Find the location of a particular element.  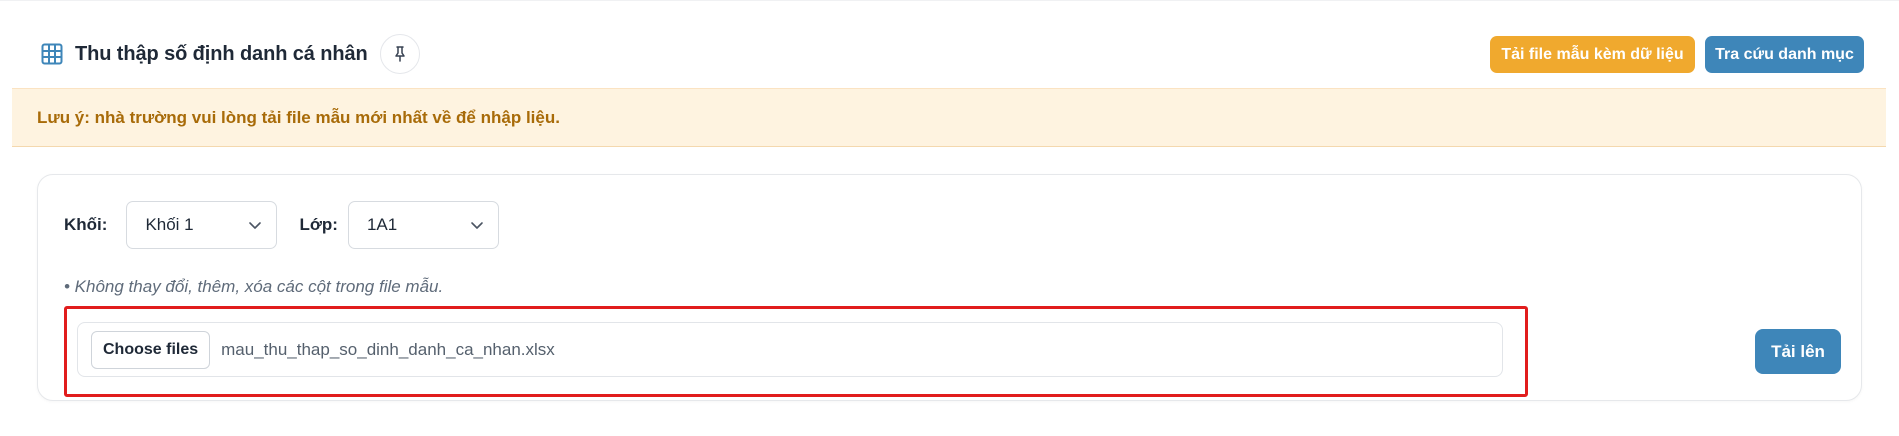

lop-select-value: 1A1 is located at coordinates (382, 224).